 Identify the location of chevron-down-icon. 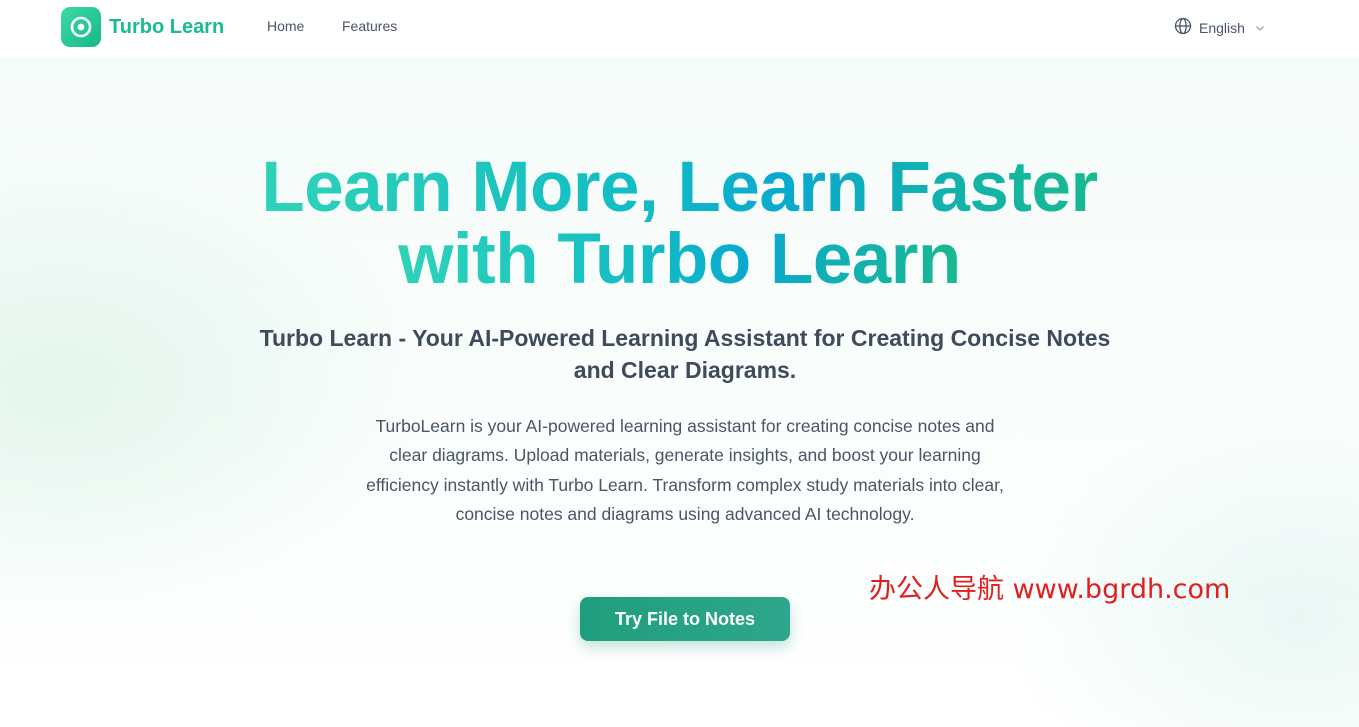
(1260, 28).